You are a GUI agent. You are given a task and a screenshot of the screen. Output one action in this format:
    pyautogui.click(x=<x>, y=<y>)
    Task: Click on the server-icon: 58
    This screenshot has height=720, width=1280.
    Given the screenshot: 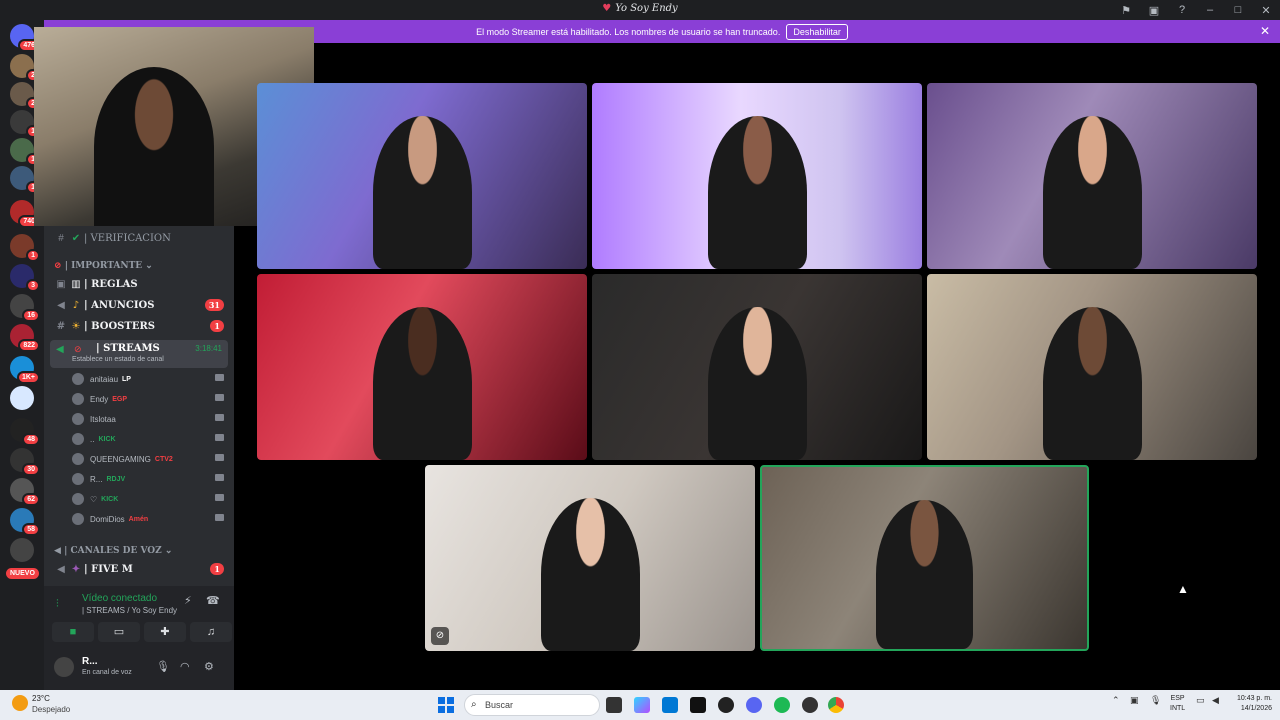 What is the action you would take?
    pyautogui.click(x=25, y=522)
    